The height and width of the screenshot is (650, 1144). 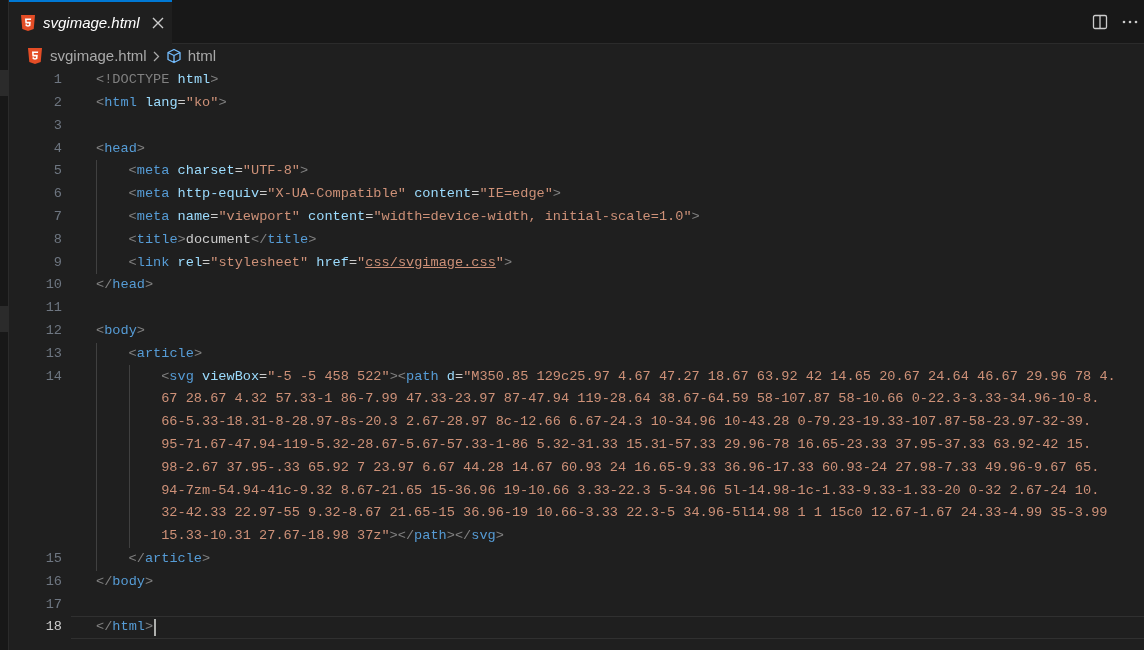 I want to click on code-line: 66-5.33-18.31-8-28.97-8s-20.3 2.67-28.97 8c-12.66 6.67-24.3 10-34.96 10-43.28 0-79.23-19.33-107.87-58-23.97-32-39., so click(x=626, y=422).